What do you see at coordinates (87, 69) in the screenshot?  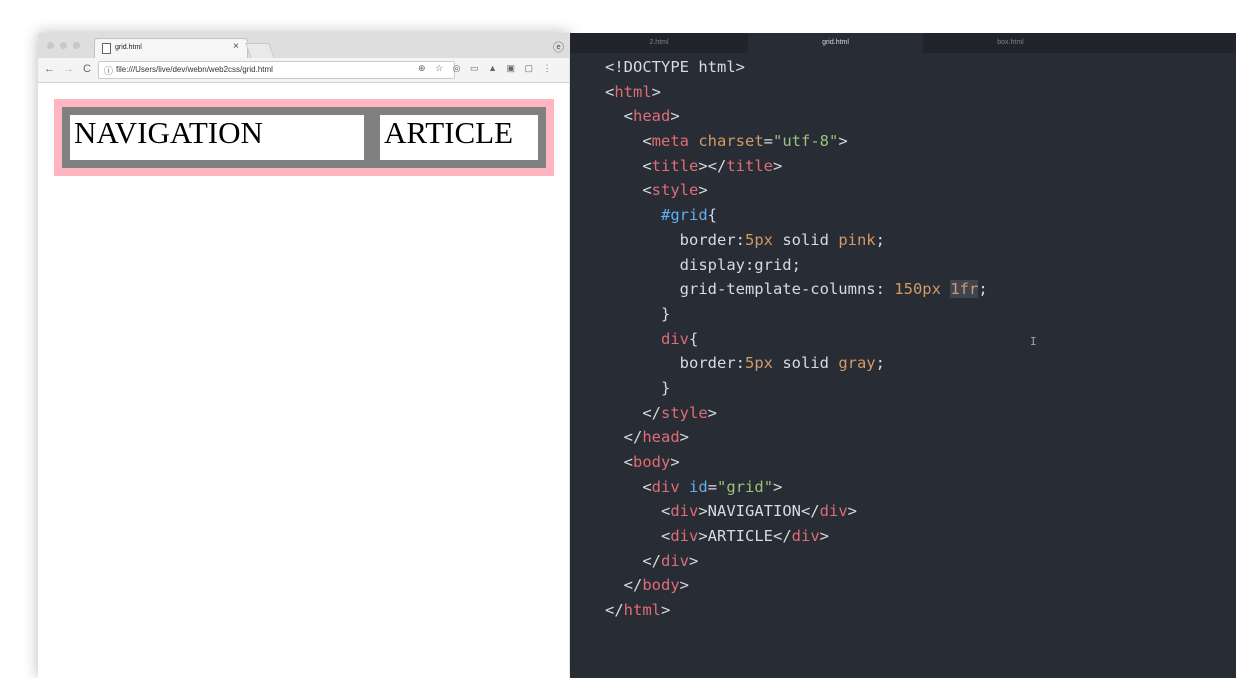 I see `reload-icon: C` at bounding box center [87, 69].